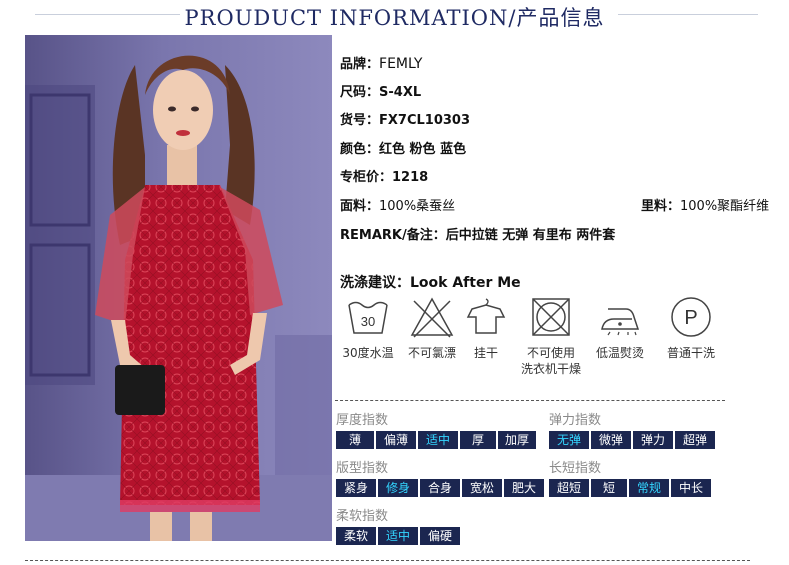  What do you see at coordinates (423, 149) in the screenshot?
I see `color-value: 红色 粉色 蓝色` at bounding box center [423, 149].